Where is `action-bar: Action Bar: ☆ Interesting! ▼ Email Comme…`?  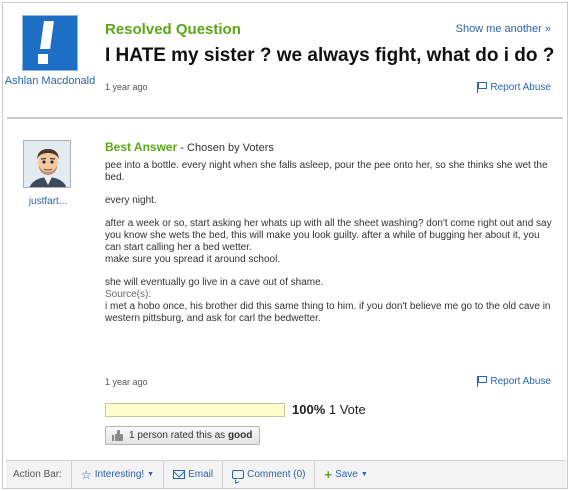 action-bar: Action Bar: ☆ Interesting! ▼ Email Comme… is located at coordinates (286, 474).